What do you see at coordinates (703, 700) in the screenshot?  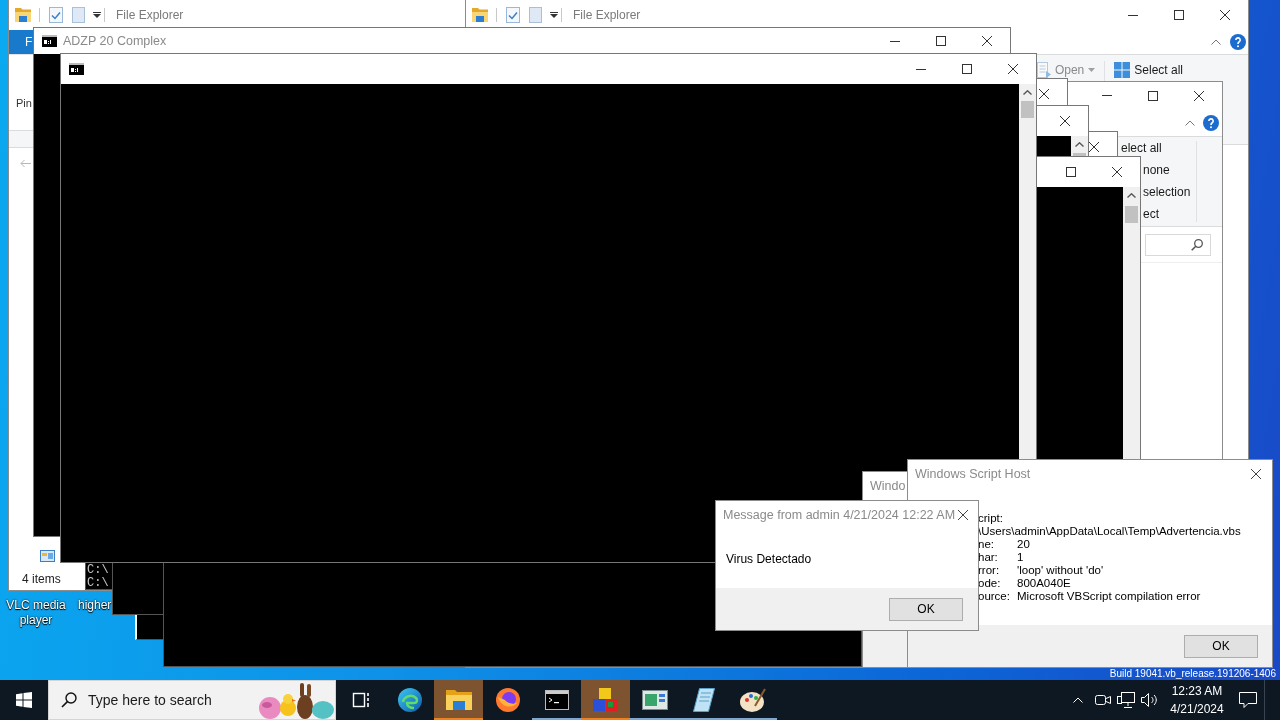 I see `notepad-icon` at bounding box center [703, 700].